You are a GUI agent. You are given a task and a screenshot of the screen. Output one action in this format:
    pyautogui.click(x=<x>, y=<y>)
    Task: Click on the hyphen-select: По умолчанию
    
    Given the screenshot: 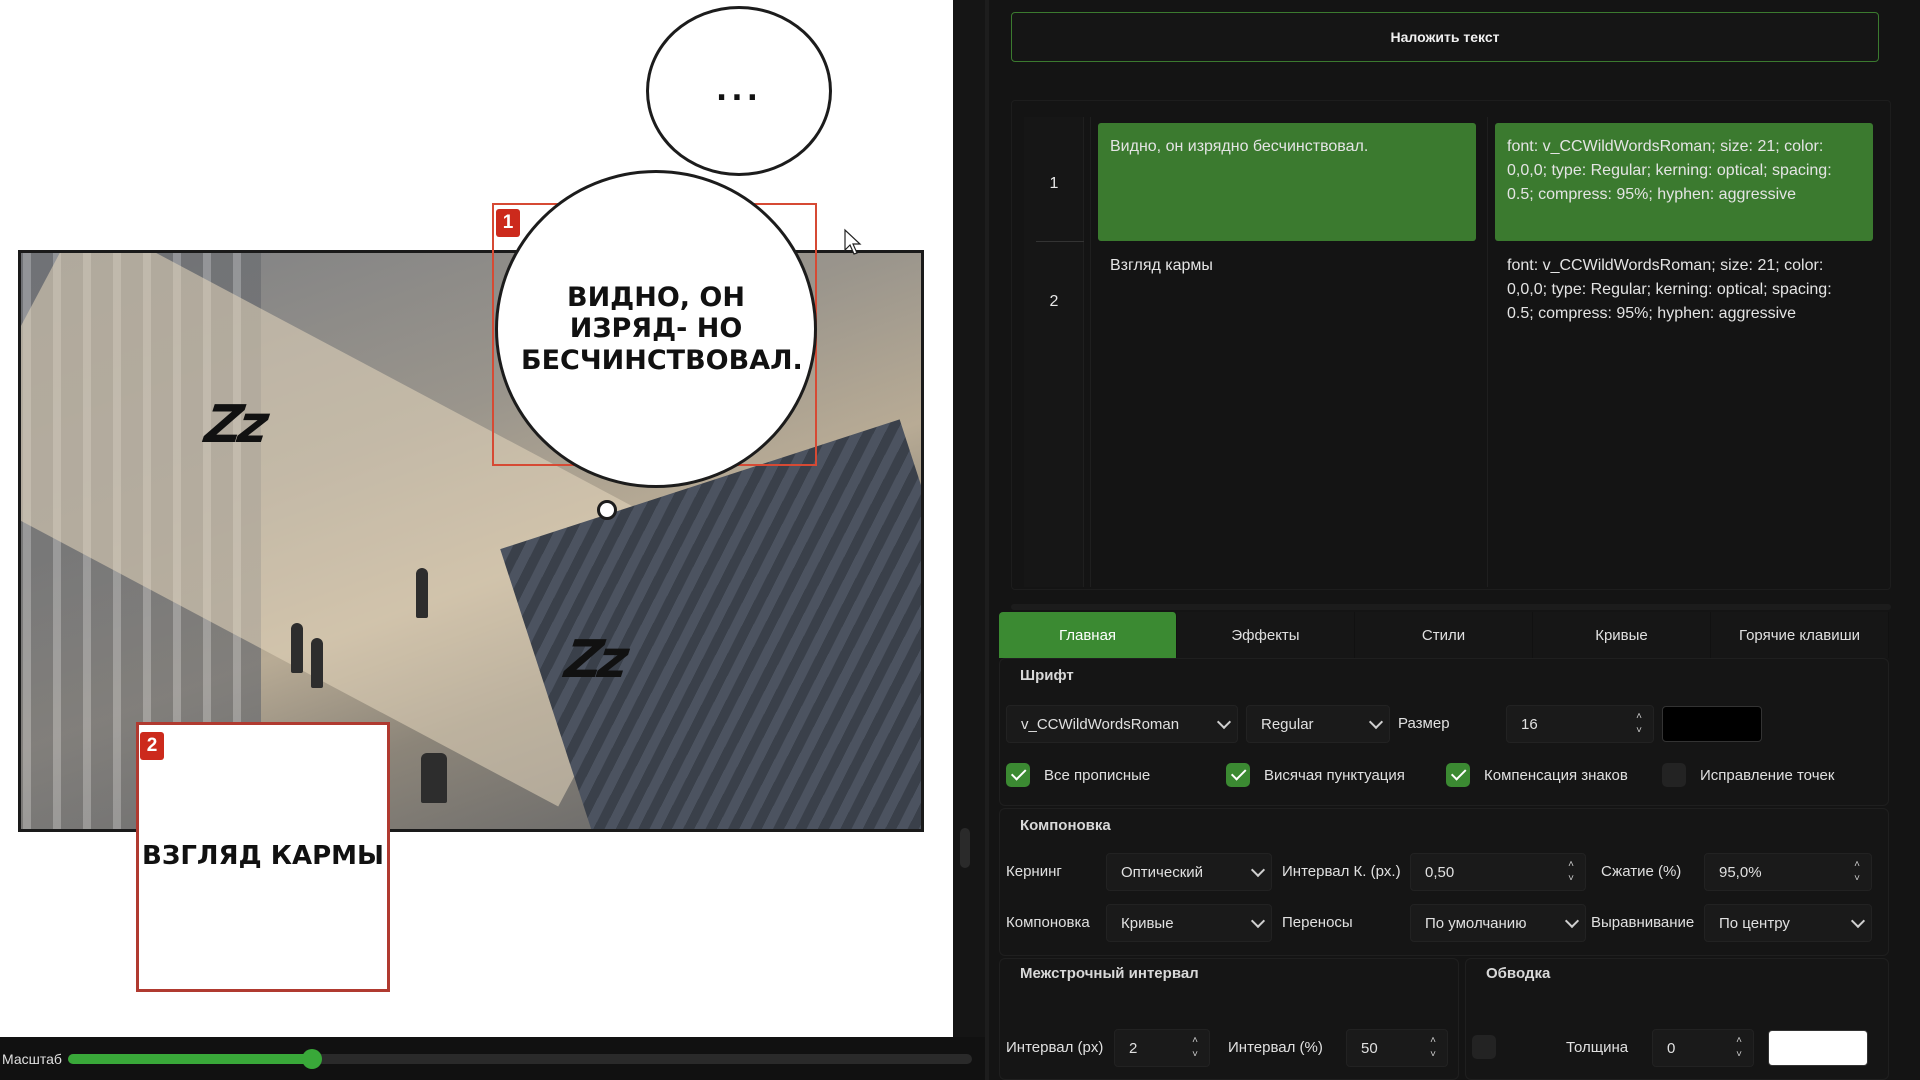 What is the action you would take?
    pyautogui.click(x=1498, y=923)
    